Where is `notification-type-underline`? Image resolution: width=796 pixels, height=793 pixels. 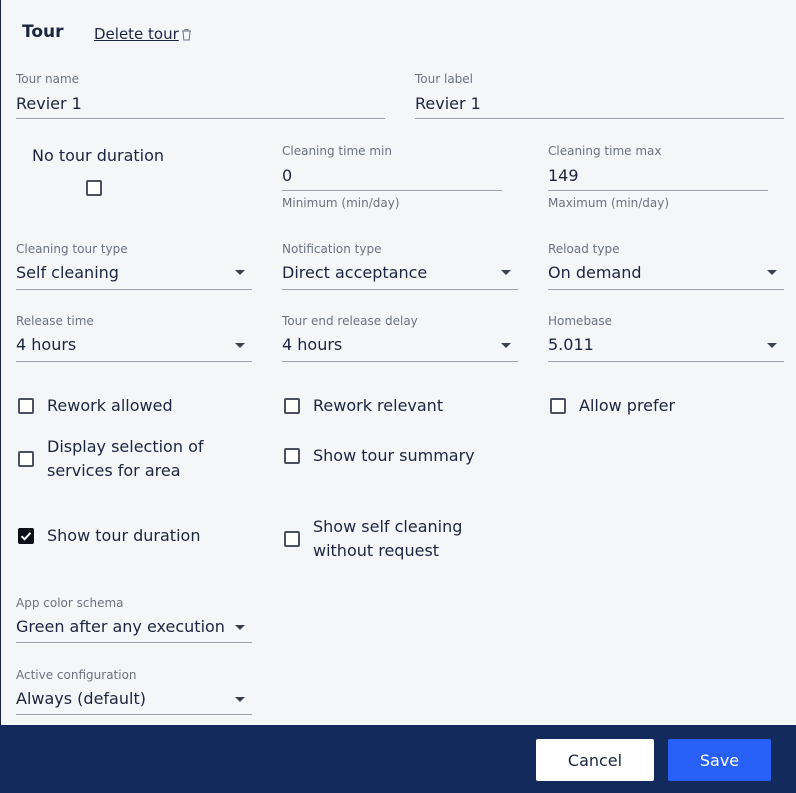
notification-type-underline is located at coordinates (400, 289).